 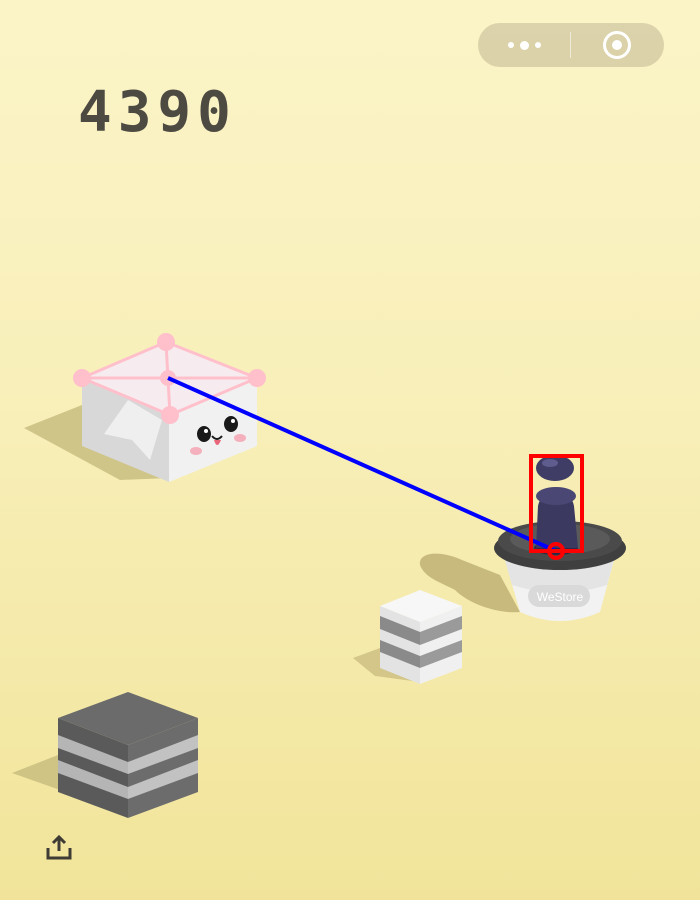 I want to click on target-close-icon, so click(x=617, y=45).